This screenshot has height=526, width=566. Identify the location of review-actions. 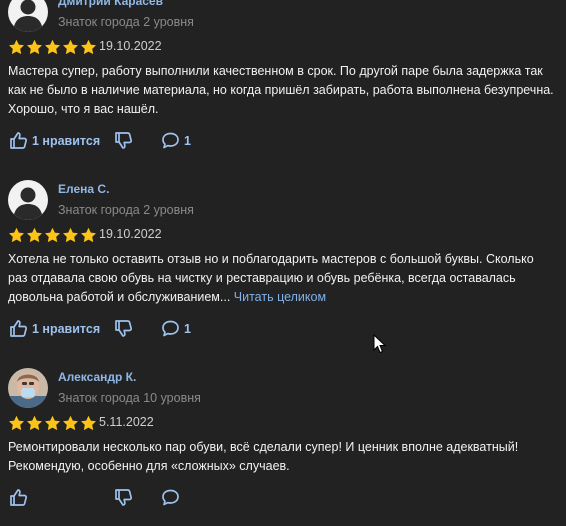
(283, 501).